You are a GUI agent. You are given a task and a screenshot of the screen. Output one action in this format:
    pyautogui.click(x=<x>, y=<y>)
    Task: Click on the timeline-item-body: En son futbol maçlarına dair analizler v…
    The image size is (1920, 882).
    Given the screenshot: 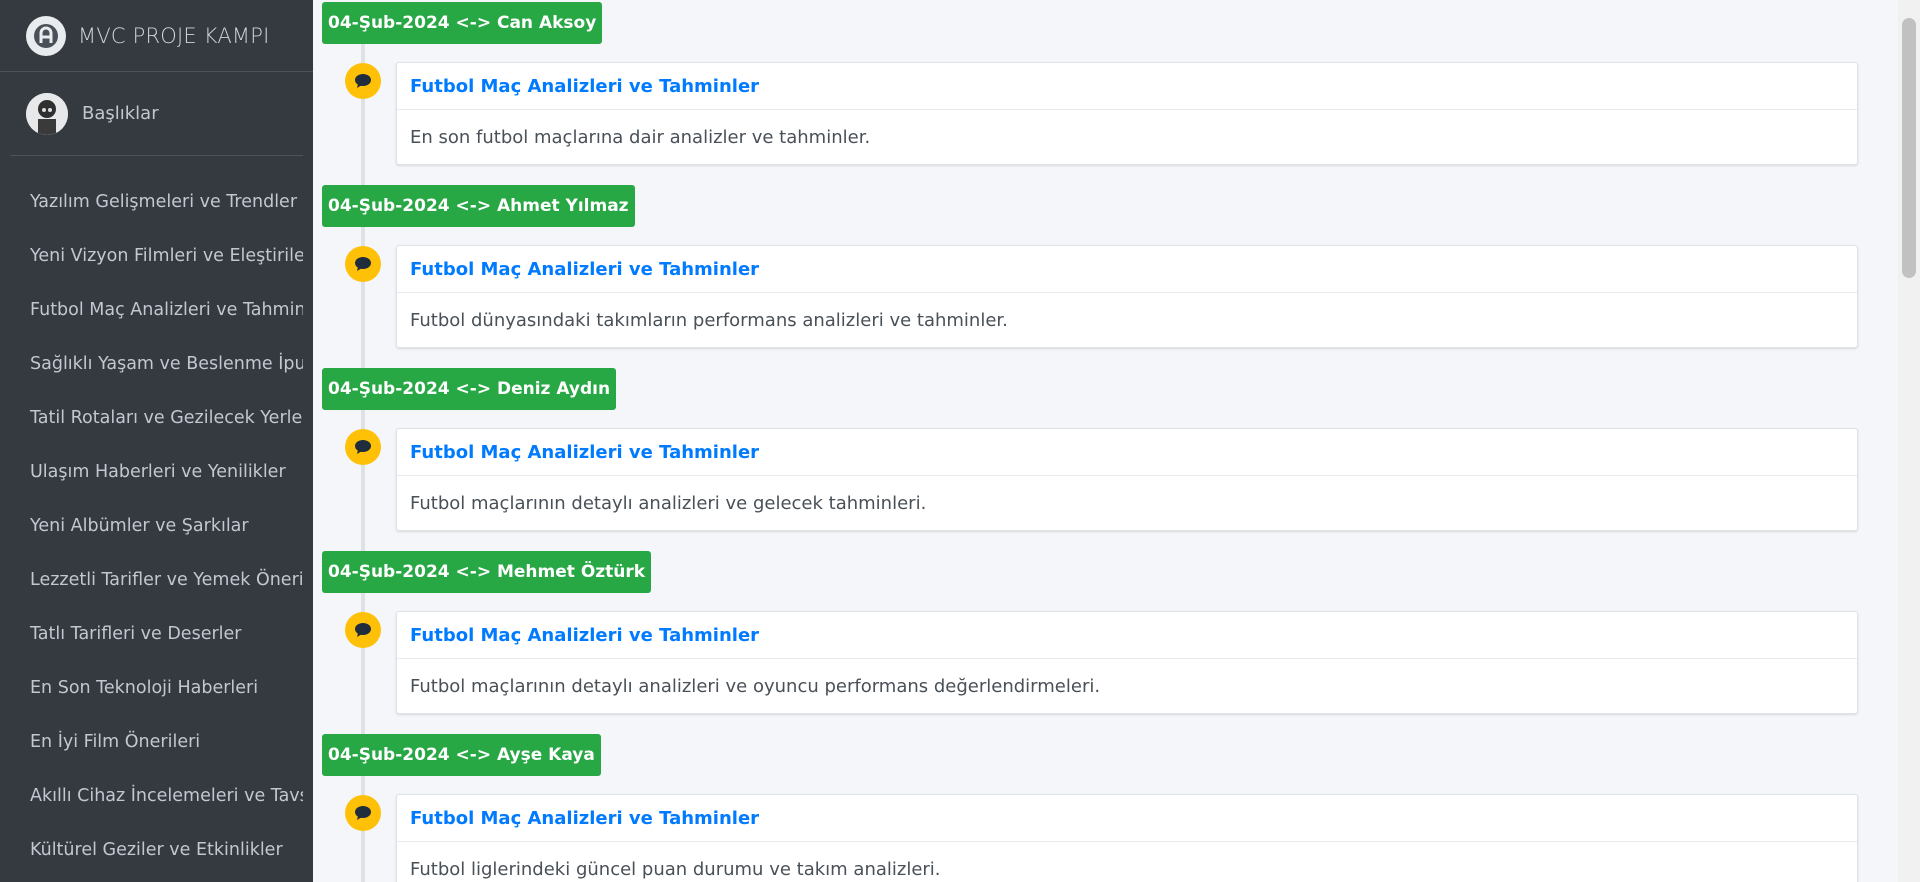 What is the action you would take?
    pyautogui.click(x=640, y=137)
    